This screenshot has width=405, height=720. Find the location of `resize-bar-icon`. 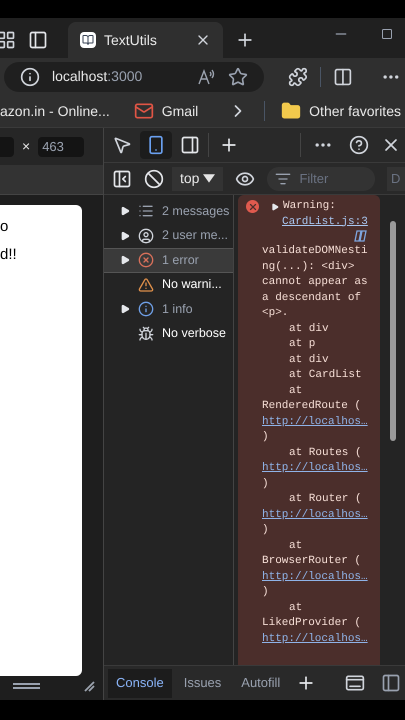

resize-bar-icon is located at coordinates (26, 686).